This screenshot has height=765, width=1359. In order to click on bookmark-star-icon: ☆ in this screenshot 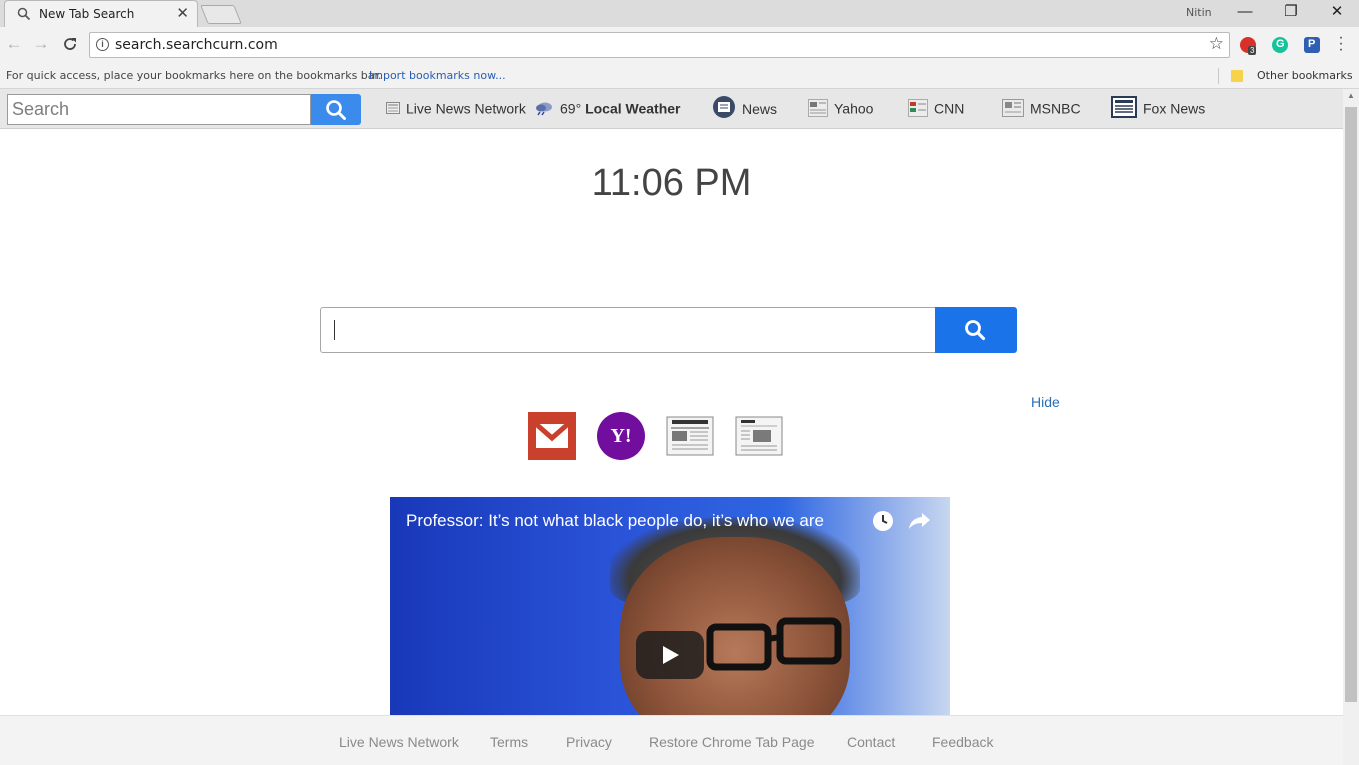, I will do `click(1216, 44)`.